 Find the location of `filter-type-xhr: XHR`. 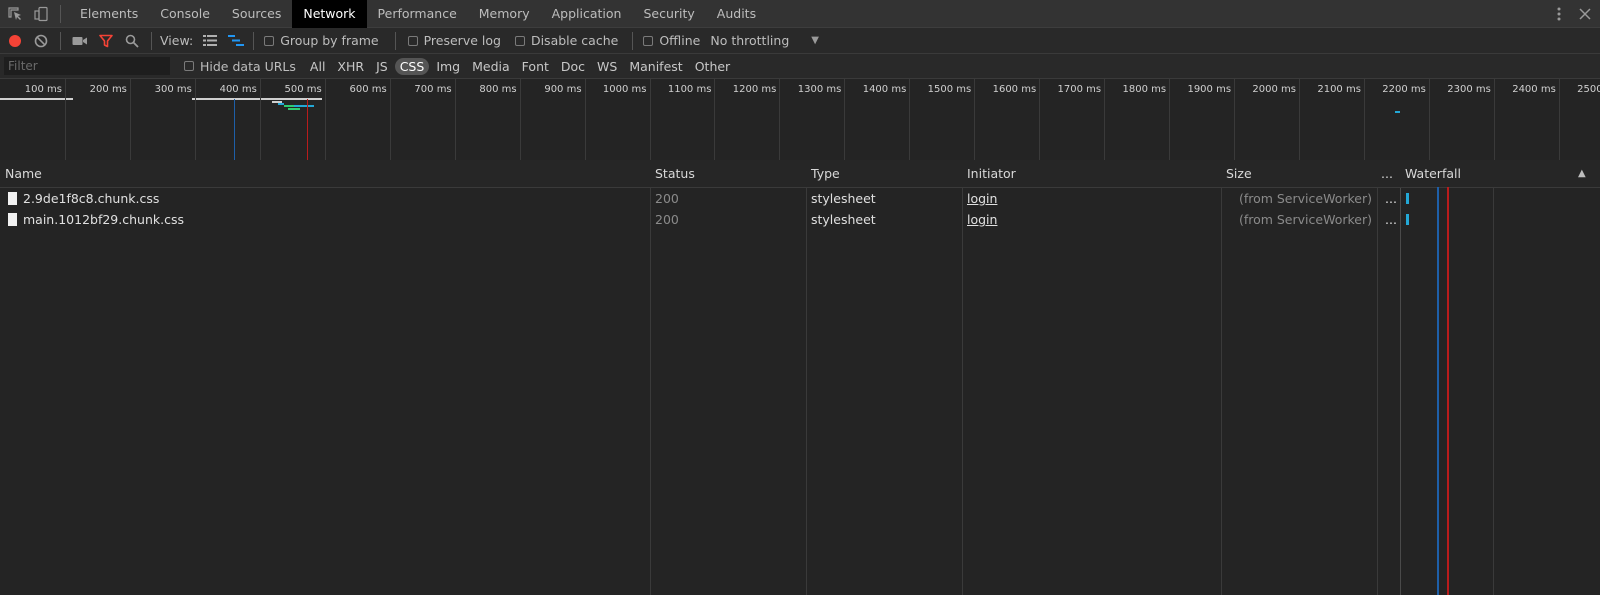

filter-type-xhr: XHR is located at coordinates (350, 66).